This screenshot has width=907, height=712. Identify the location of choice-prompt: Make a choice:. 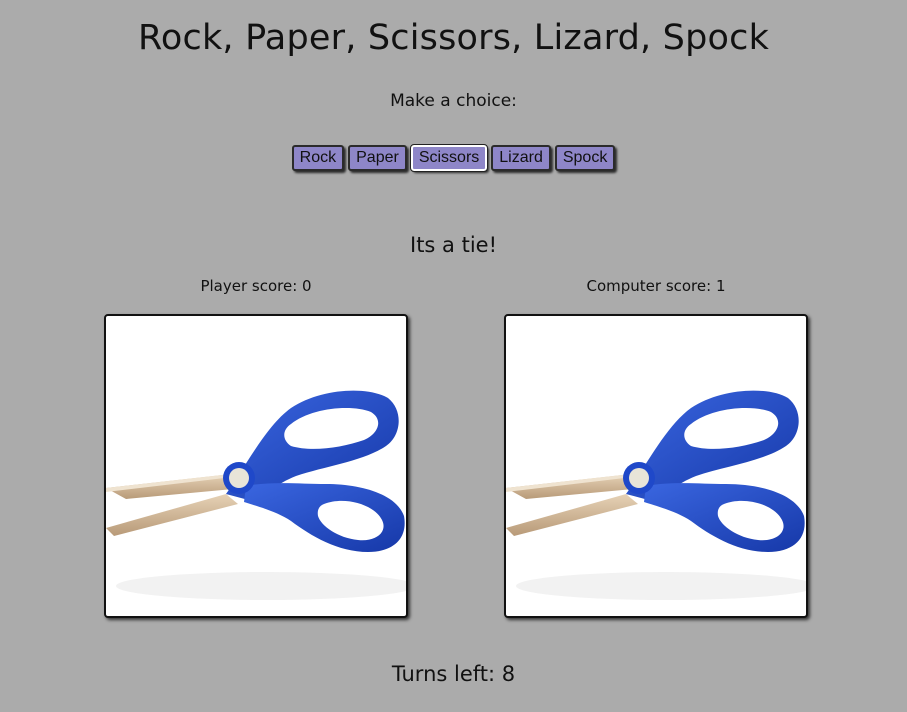
(453, 101).